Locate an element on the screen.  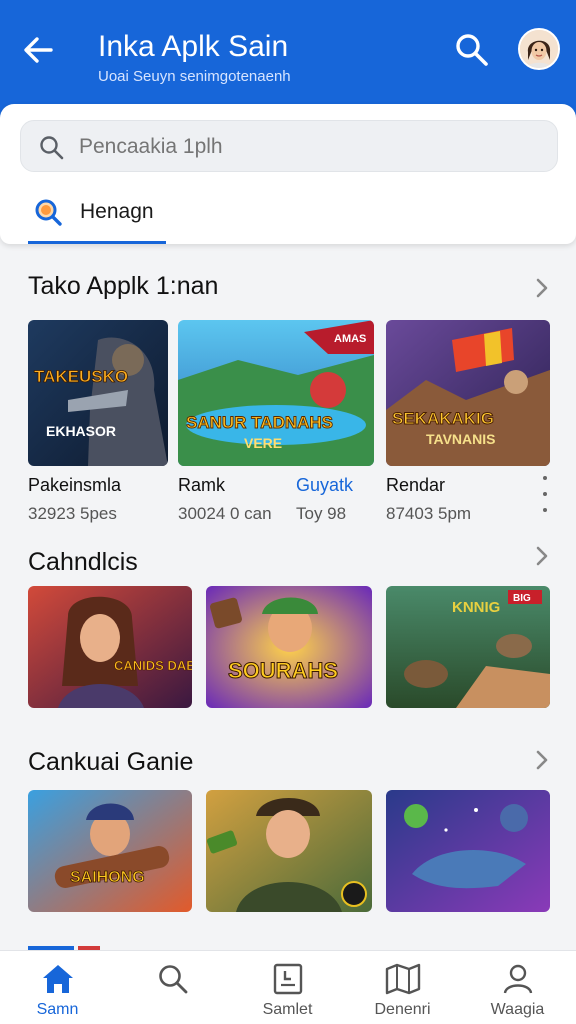
game-card-art: TAKEUSKO EKHASOR is located at coordinates (98, 393).